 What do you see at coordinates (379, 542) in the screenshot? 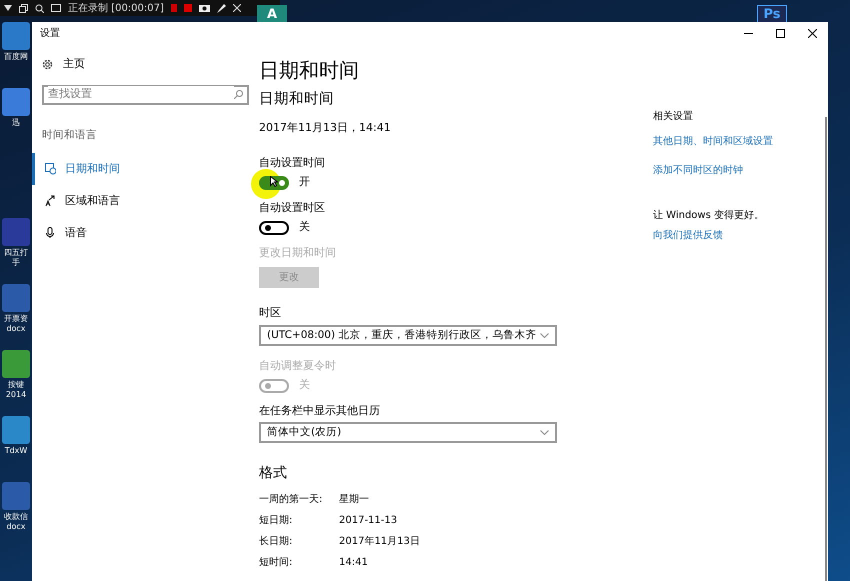
I see `format-value: 2017年11月13日` at bounding box center [379, 542].